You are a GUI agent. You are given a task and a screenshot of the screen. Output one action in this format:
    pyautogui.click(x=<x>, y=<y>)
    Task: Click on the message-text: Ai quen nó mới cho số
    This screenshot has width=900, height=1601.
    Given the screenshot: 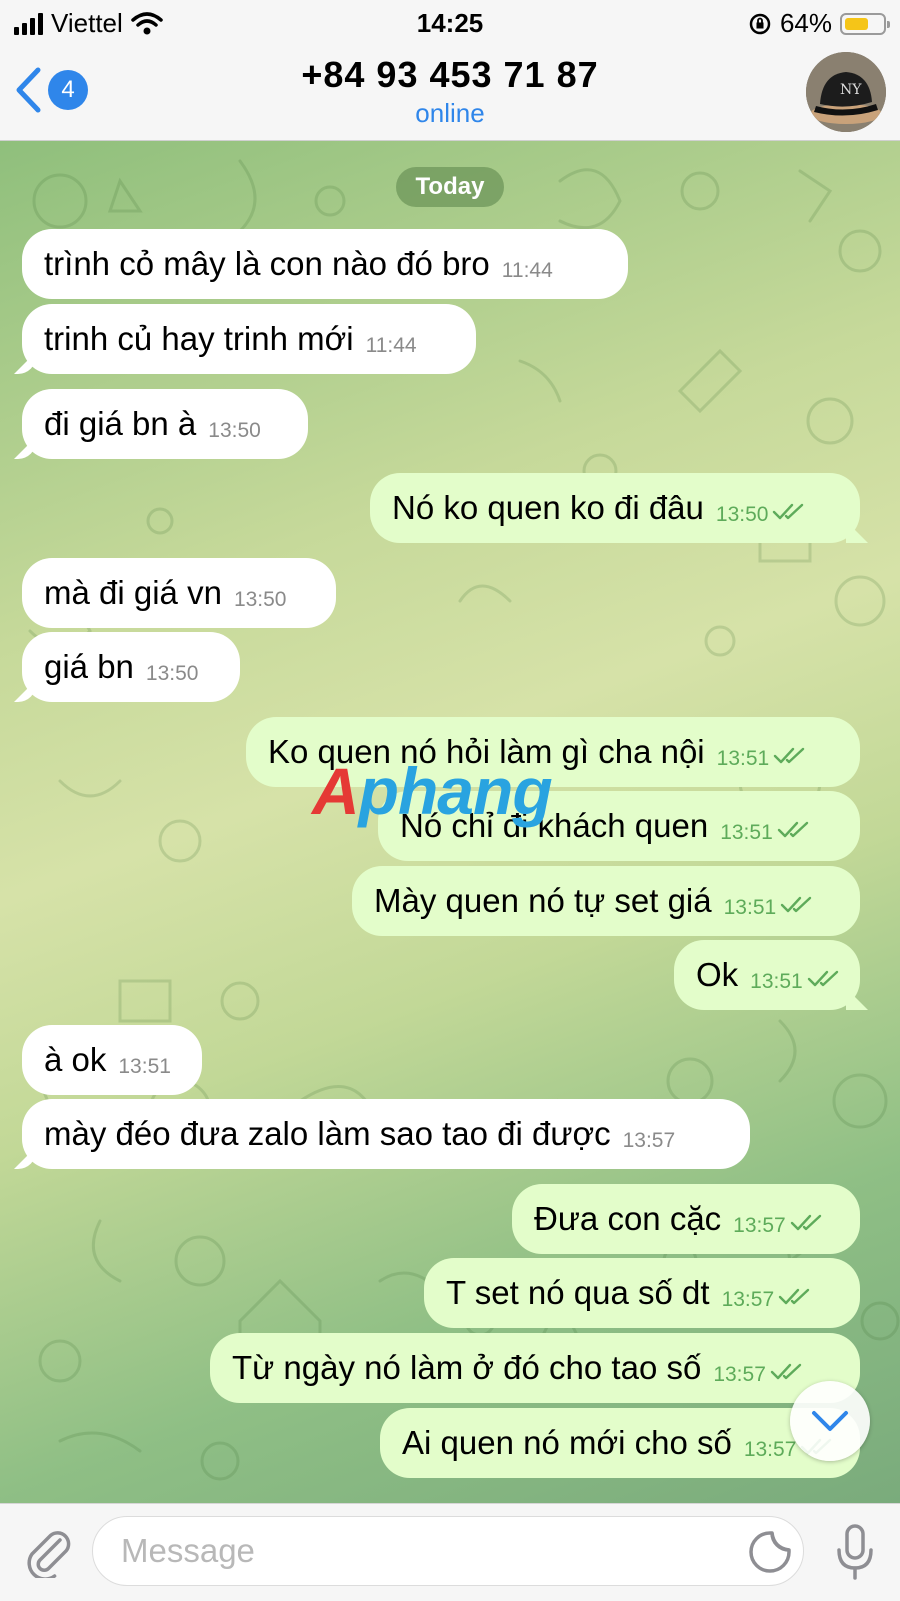 What is the action you would take?
    pyautogui.click(x=567, y=1442)
    